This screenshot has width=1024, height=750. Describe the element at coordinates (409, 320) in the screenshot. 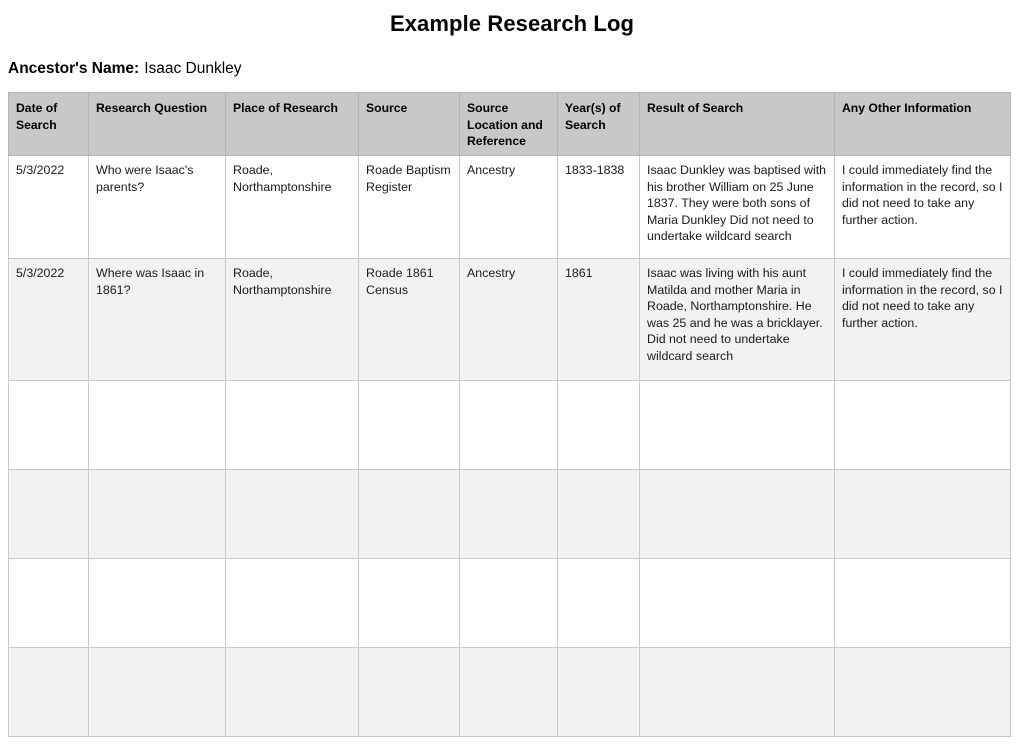

I see `cell-source: Roade 1861 Census` at that location.